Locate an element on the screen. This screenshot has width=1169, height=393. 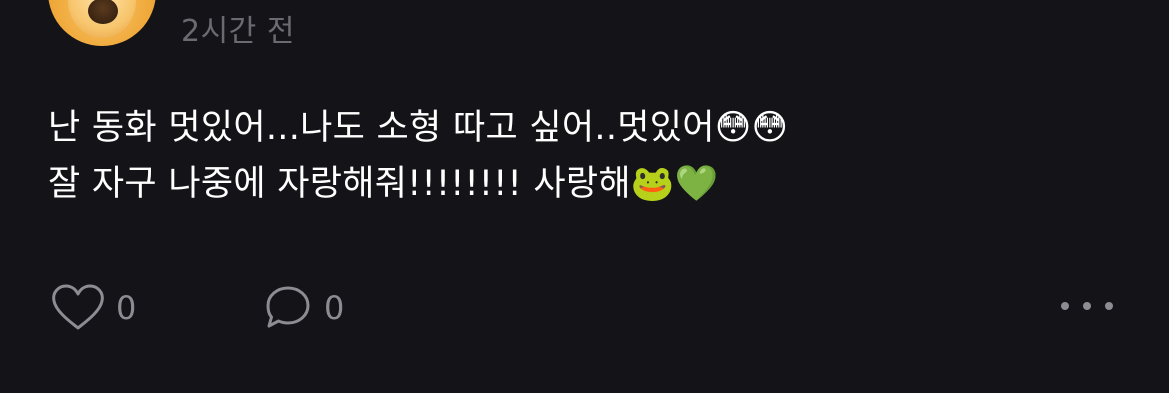
more-options-button is located at coordinates (1087, 306).